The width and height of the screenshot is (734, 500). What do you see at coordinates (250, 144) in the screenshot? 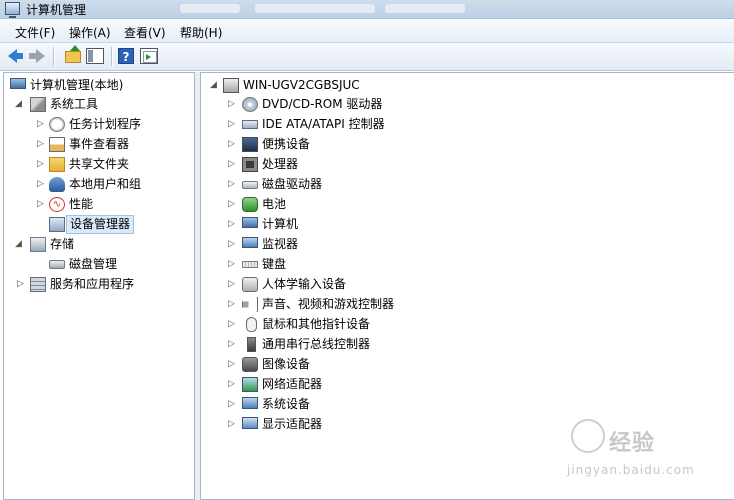
I see `portable-device-icon` at bounding box center [250, 144].